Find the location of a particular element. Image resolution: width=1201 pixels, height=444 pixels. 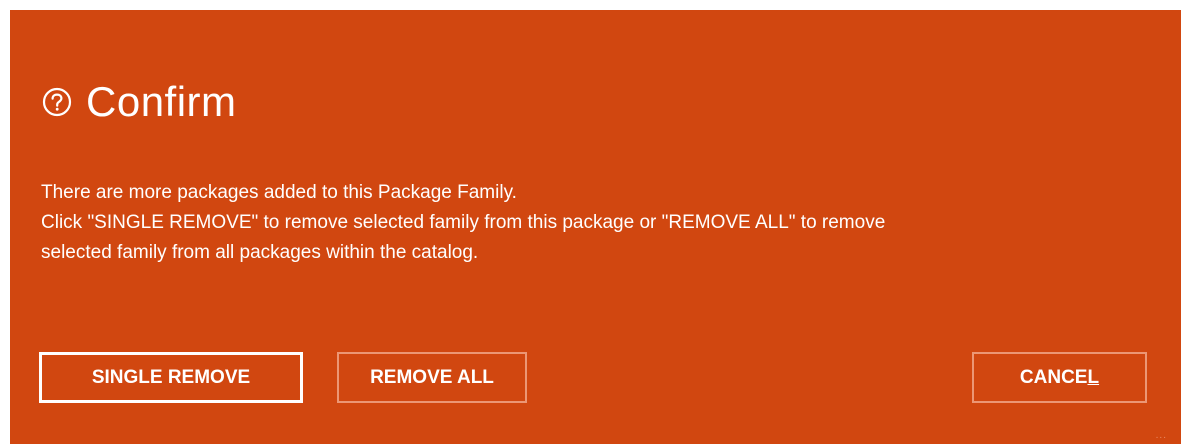

single-remove-label: SINGLE REMOVE is located at coordinates (171, 377).